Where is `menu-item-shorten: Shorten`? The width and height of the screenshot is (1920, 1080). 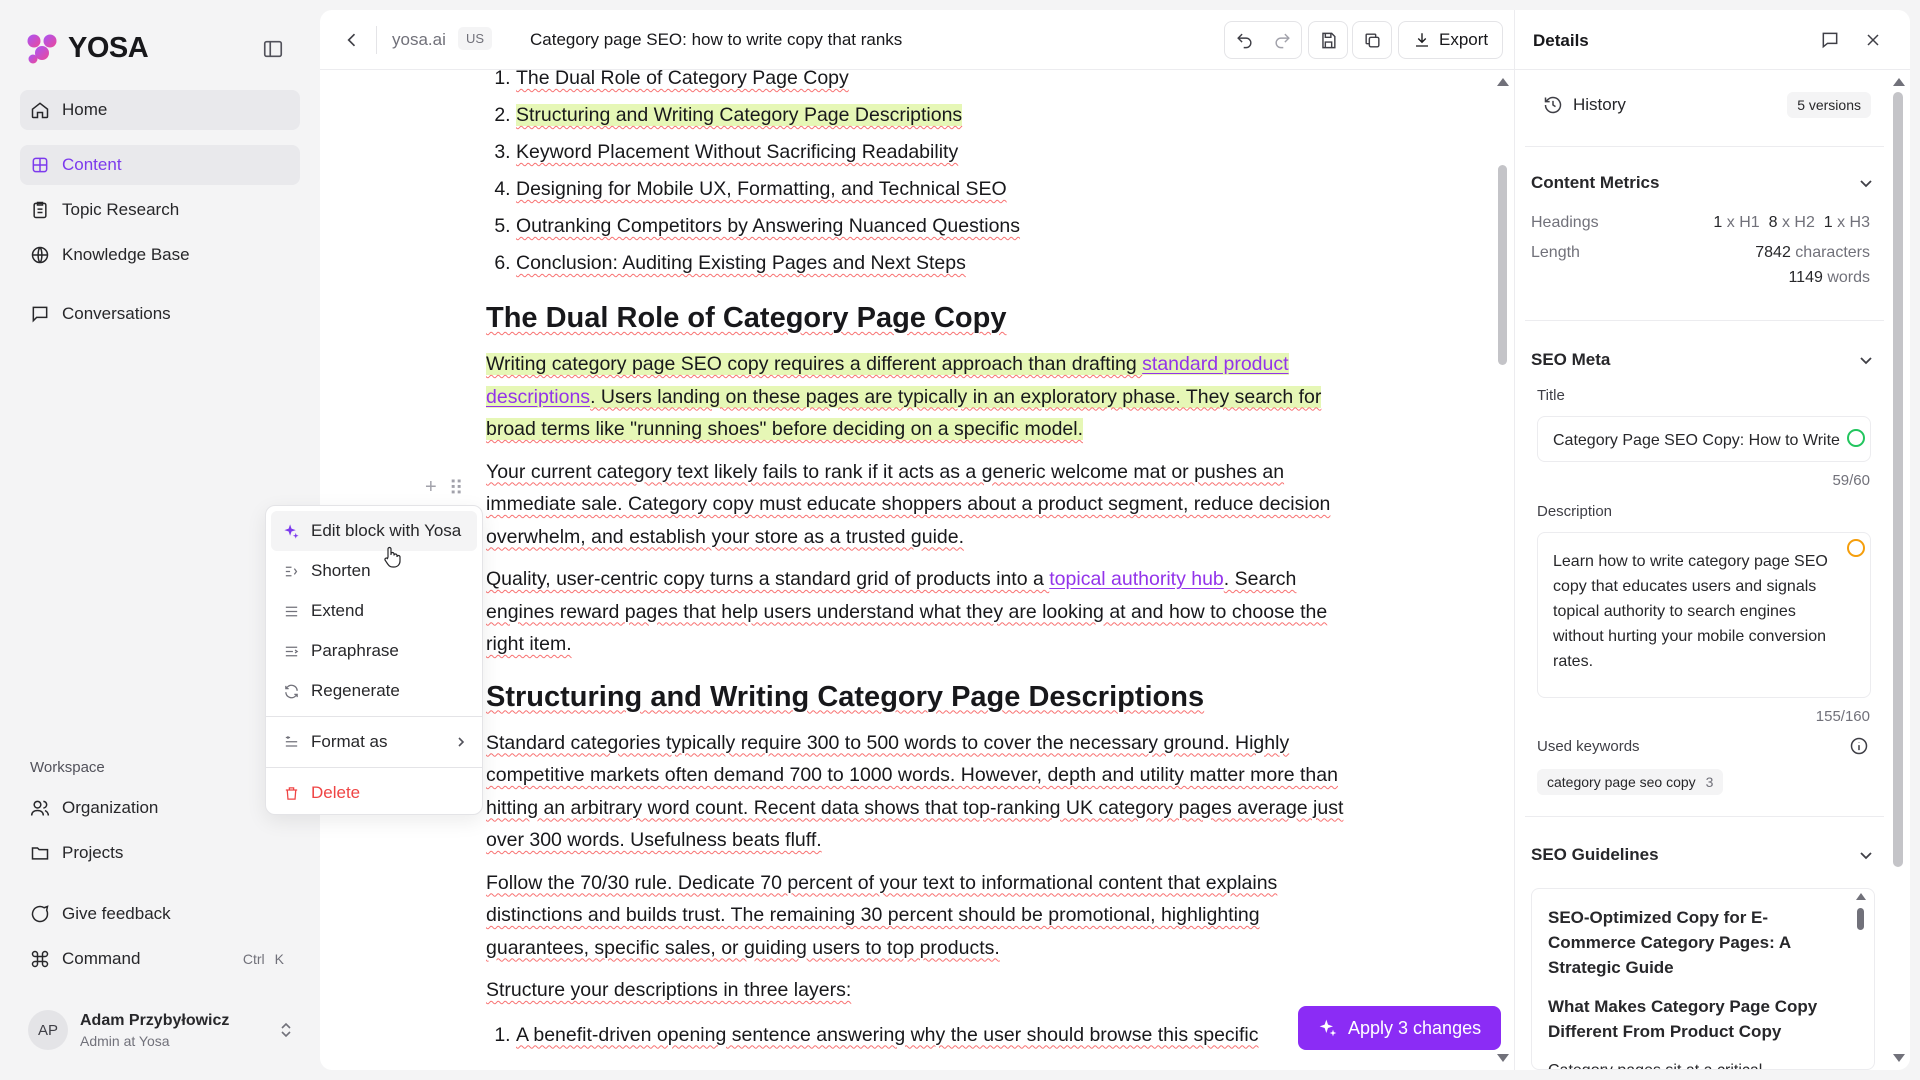
menu-item-shorten: Shorten is located at coordinates (374, 571).